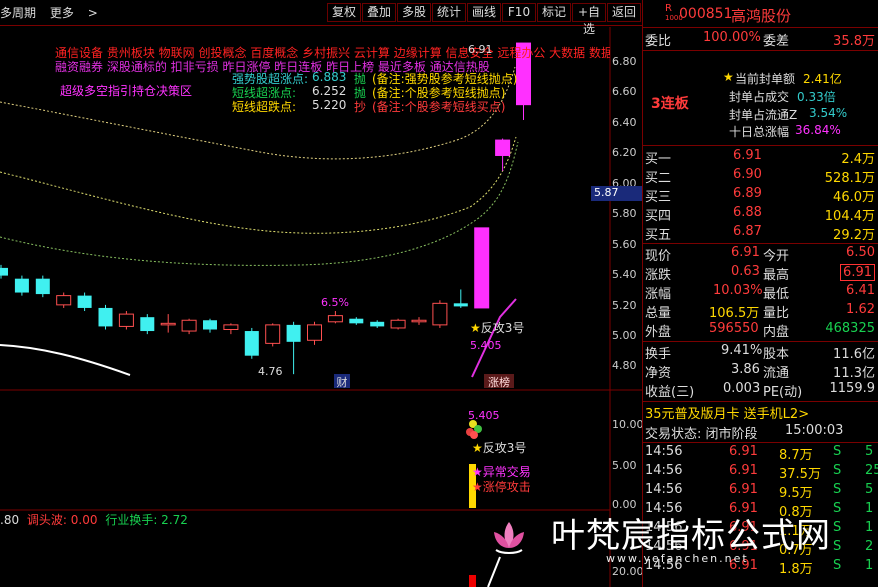  I want to click on tick-volume: 1.8万, so click(796, 569).